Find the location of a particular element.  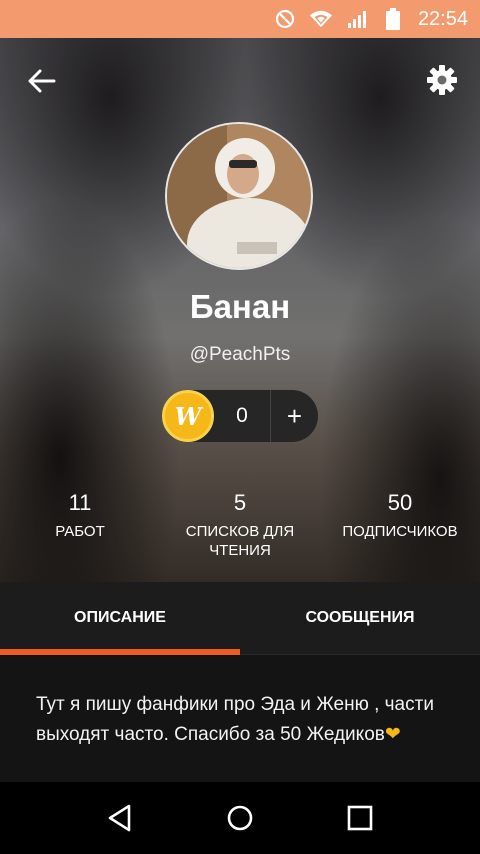

coin-count: 0 is located at coordinates (242, 415).